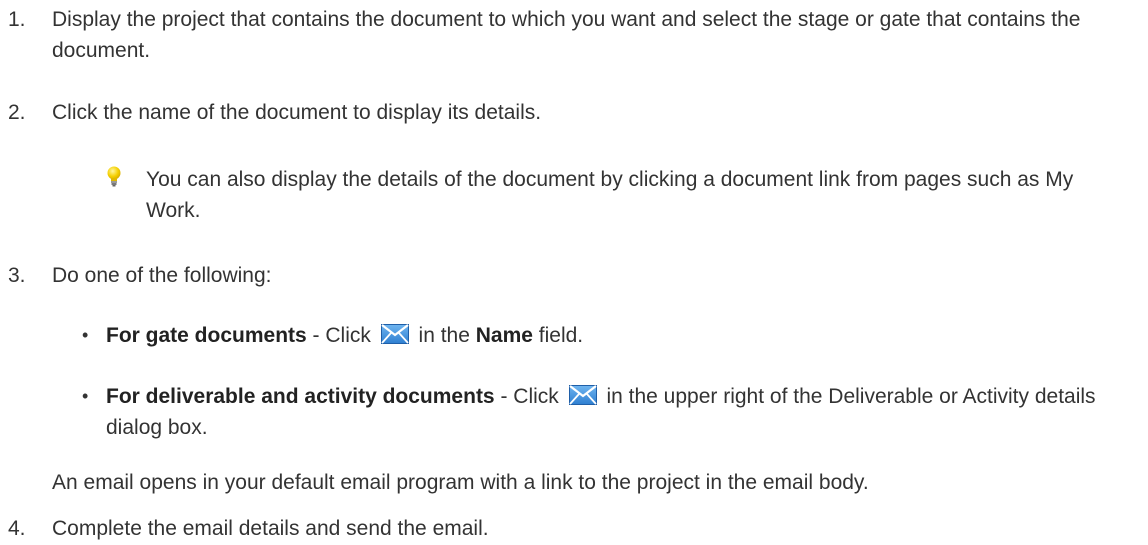  I want to click on step-number: 4., so click(17, 528).